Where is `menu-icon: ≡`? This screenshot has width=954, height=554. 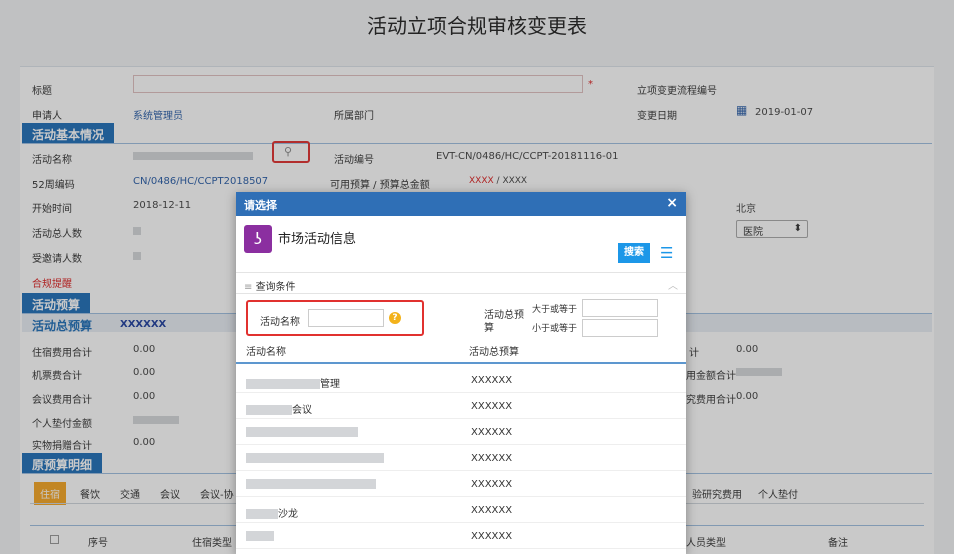
menu-icon: ≡ is located at coordinates (250, 287).